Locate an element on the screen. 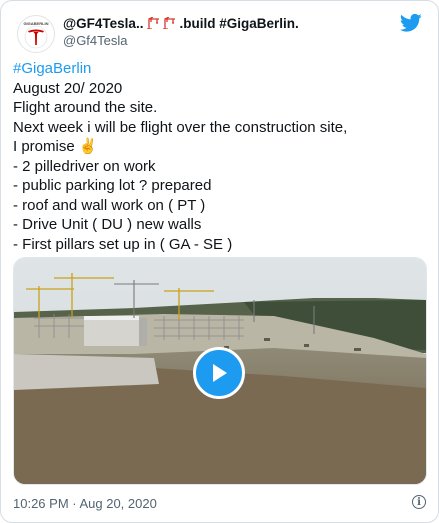 Image resolution: width=439 pixels, height=523 pixels. tweet-line: - 2 pilledriver on work is located at coordinates (84, 166).